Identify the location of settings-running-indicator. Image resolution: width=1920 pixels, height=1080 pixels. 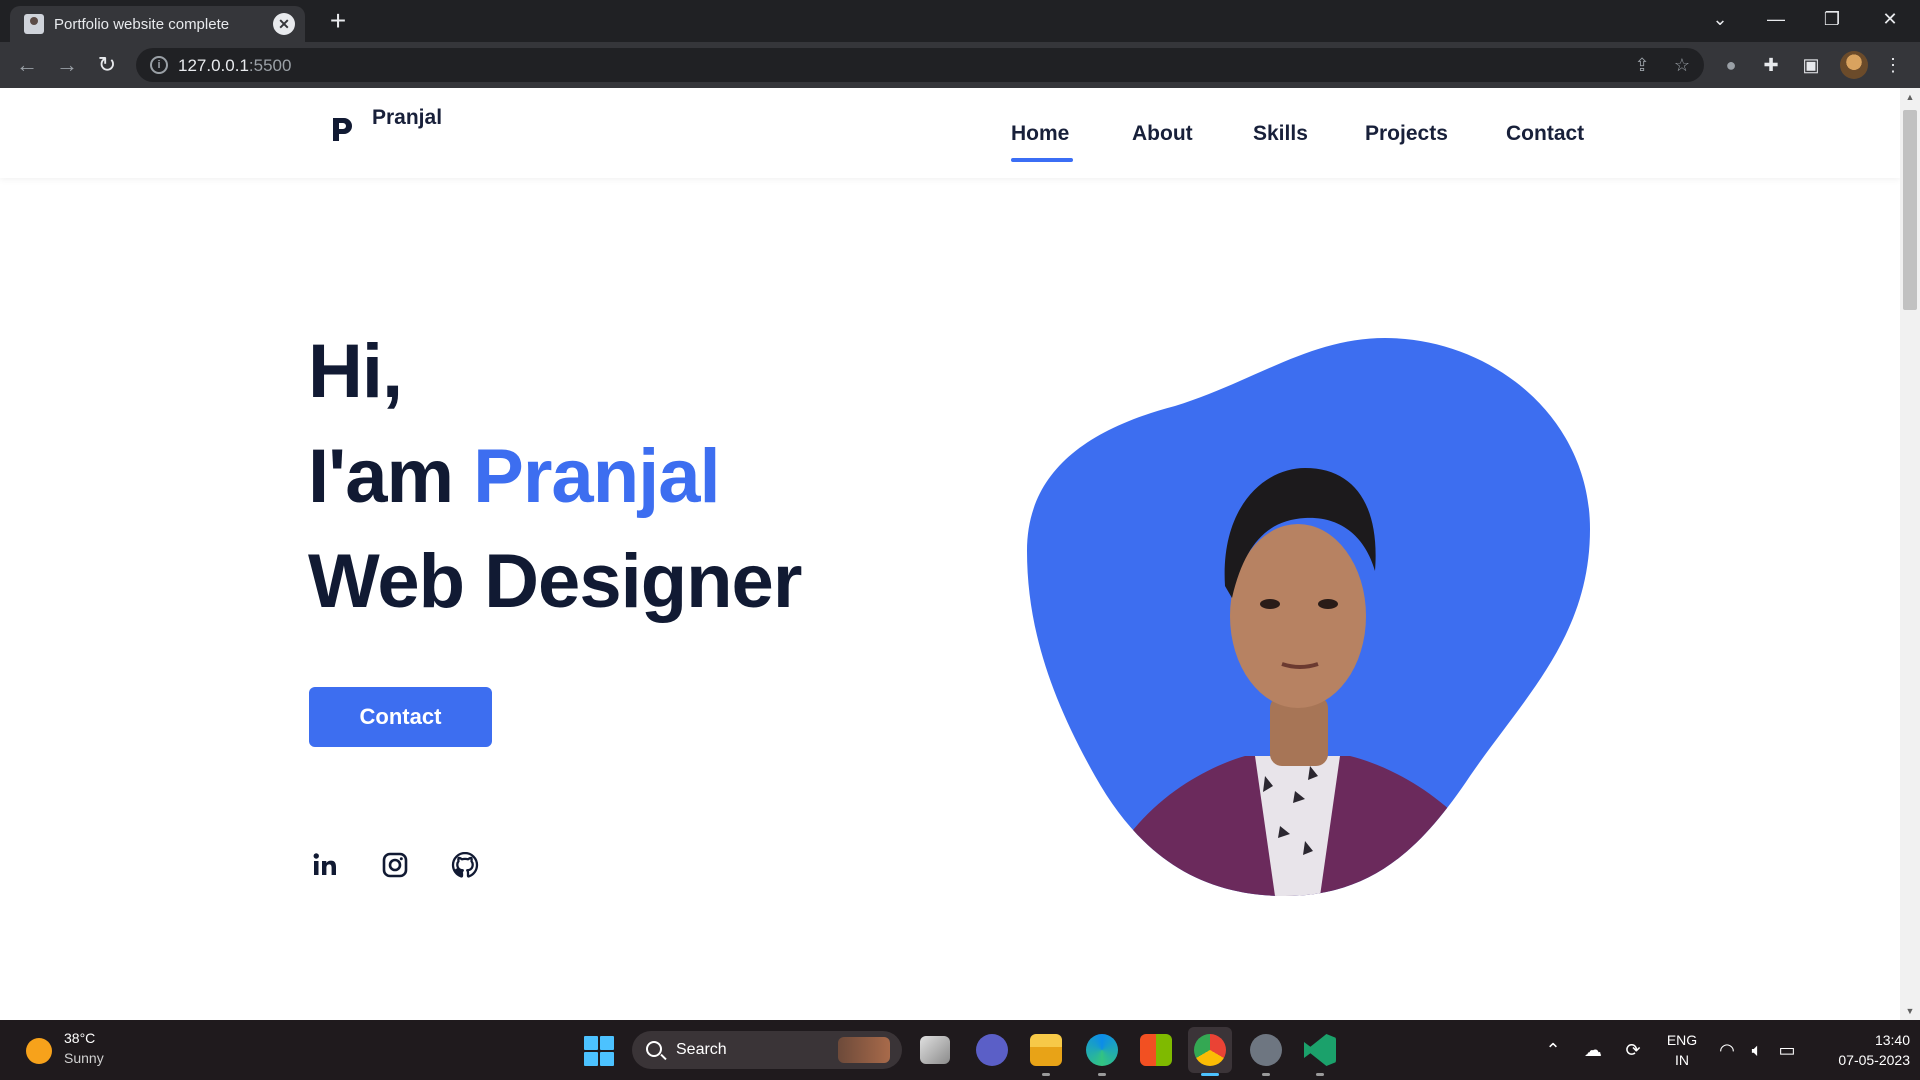
(1266, 1074).